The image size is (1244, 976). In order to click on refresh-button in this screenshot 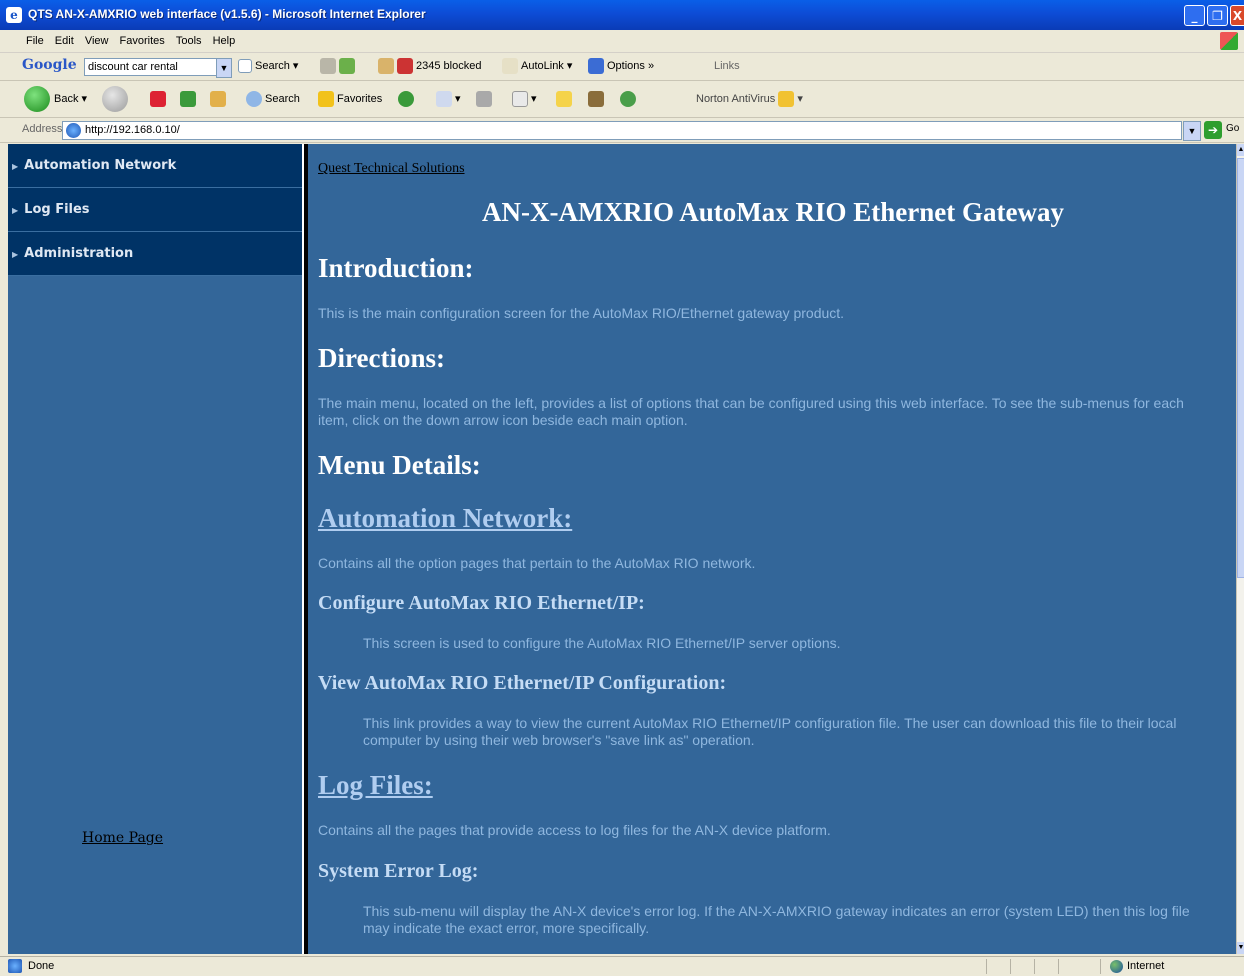, I will do `click(189, 99)`.